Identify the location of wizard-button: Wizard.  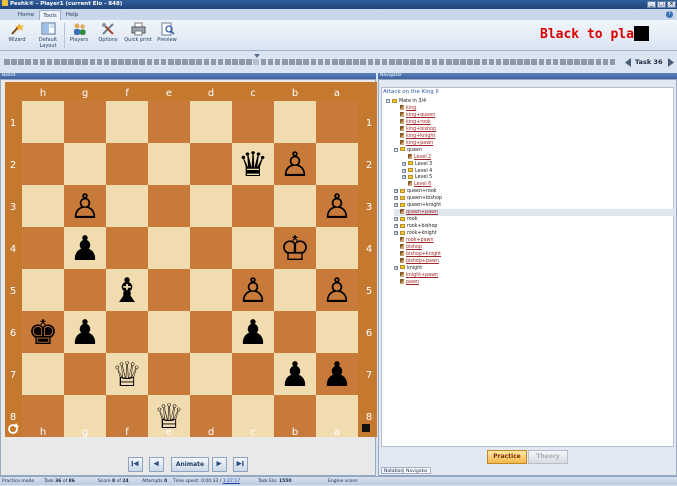
(17, 35).